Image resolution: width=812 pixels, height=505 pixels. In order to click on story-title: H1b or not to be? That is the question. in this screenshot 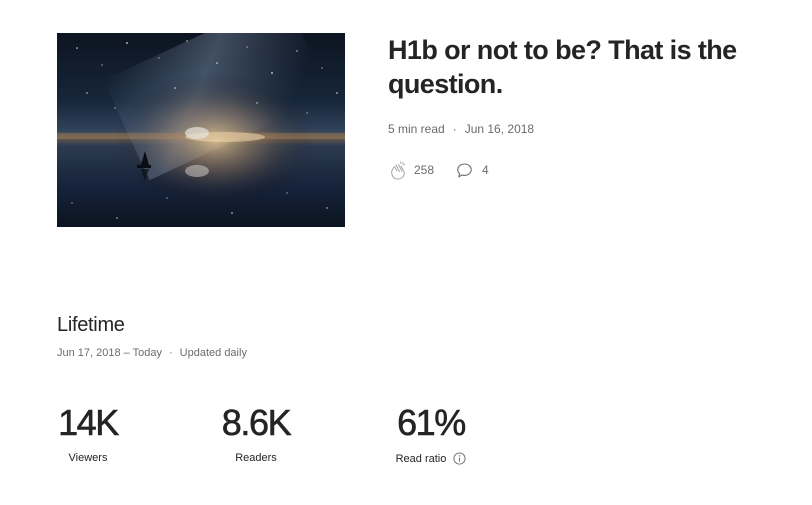, I will do `click(588, 67)`.